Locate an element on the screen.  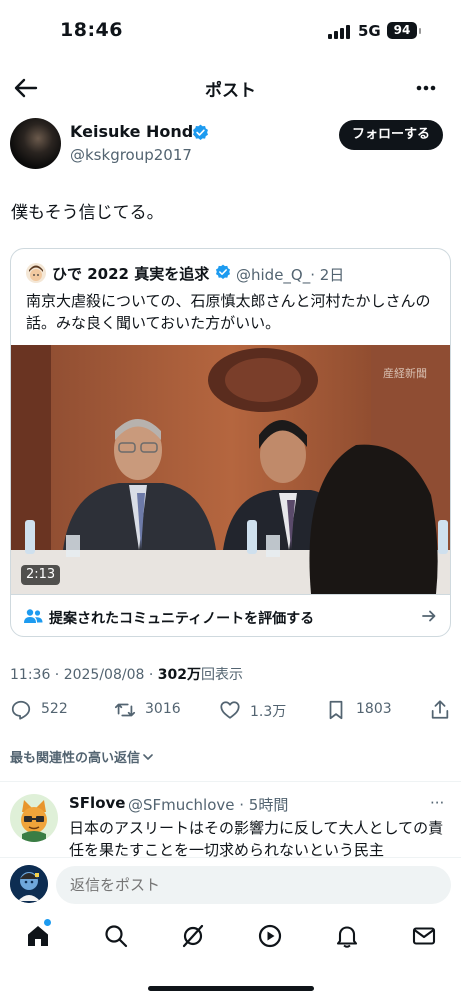
tab-home is located at coordinates (38, 936).